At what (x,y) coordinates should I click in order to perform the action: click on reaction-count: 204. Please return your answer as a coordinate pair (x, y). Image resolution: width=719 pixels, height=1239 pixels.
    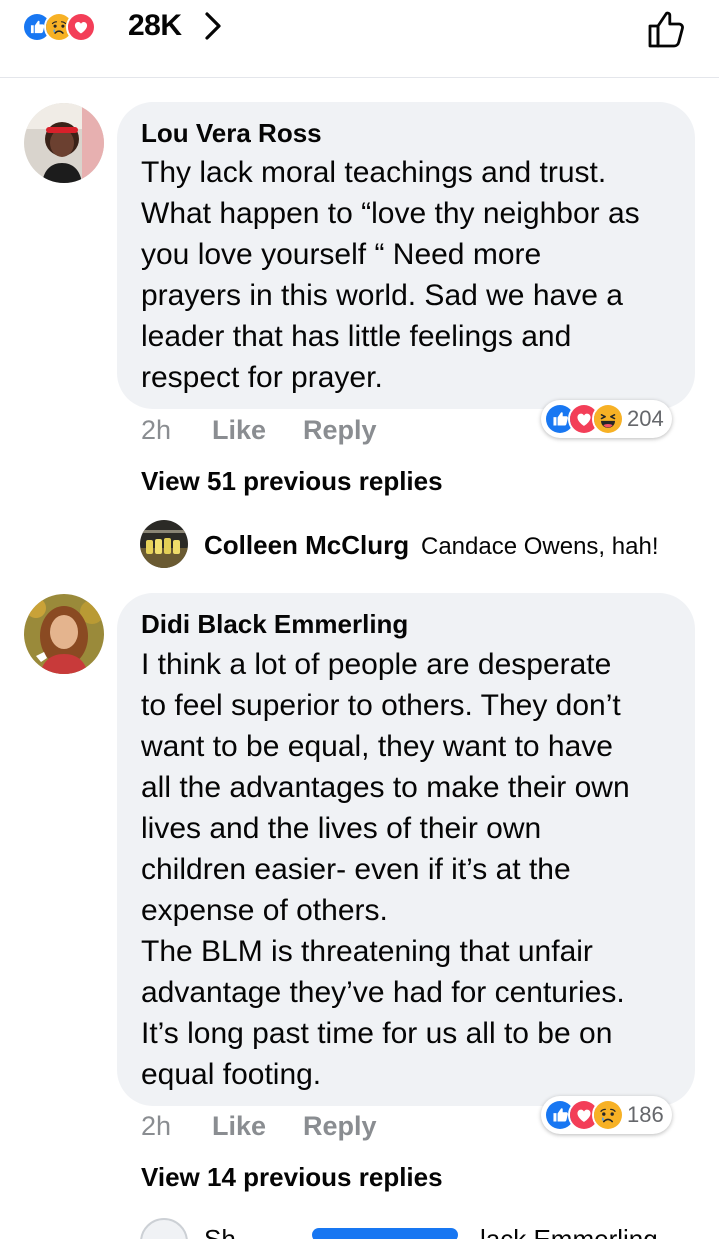
    Looking at the image, I should click on (645, 418).